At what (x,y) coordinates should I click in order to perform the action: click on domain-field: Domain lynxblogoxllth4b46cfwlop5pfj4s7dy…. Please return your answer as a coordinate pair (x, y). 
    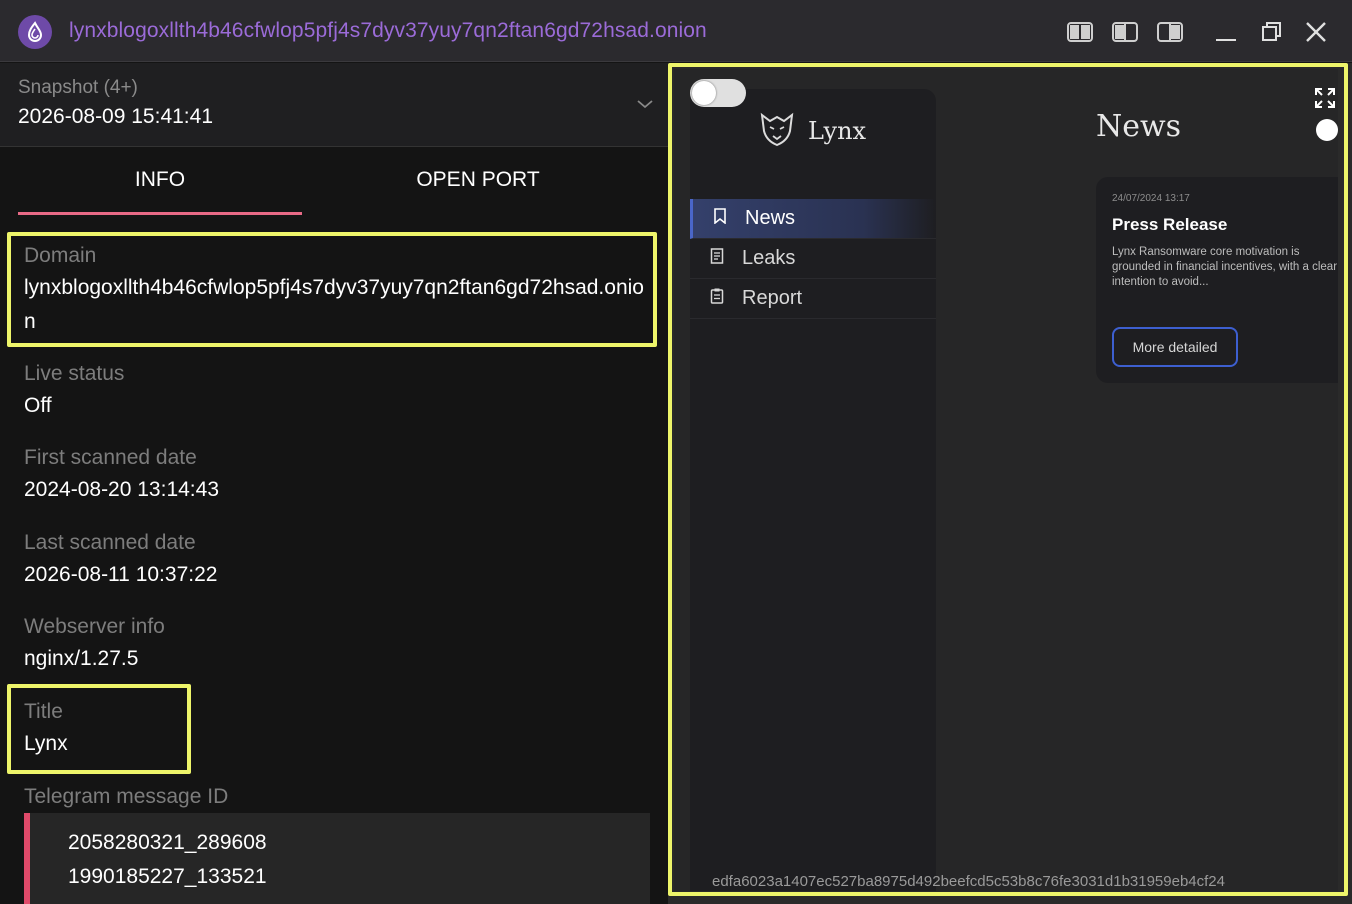
    Looking at the image, I should click on (334, 290).